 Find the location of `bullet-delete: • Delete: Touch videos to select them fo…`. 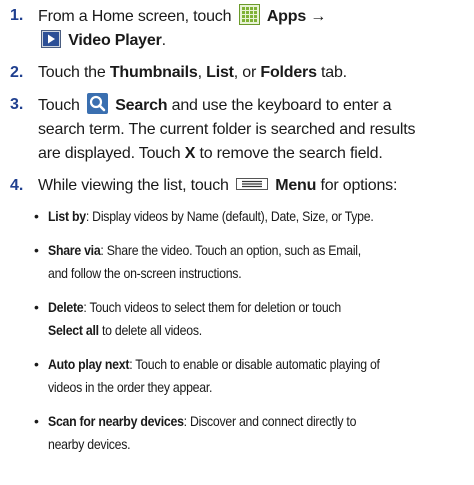

bullet-delete: • Delete: Touch videos to select them fo… is located at coordinates (251, 319).